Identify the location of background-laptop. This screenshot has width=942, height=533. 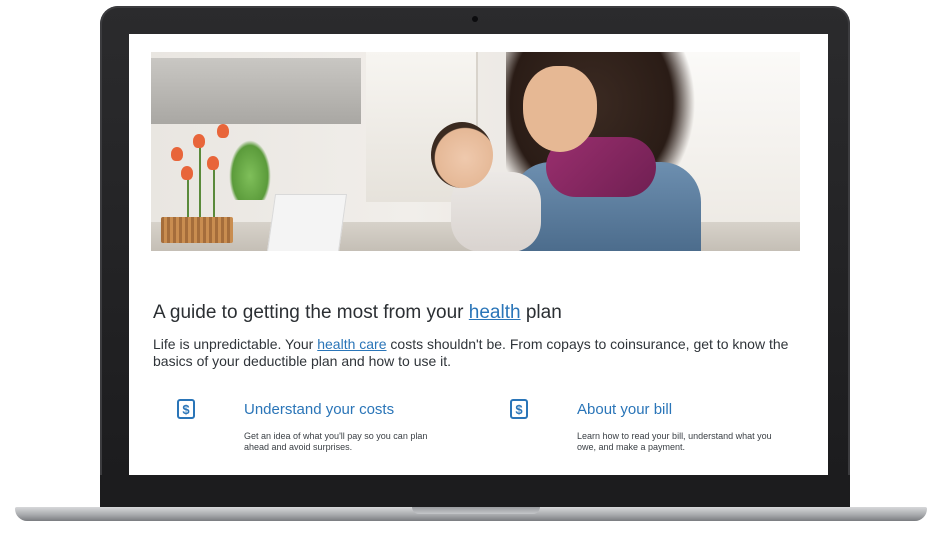
(307, 222).